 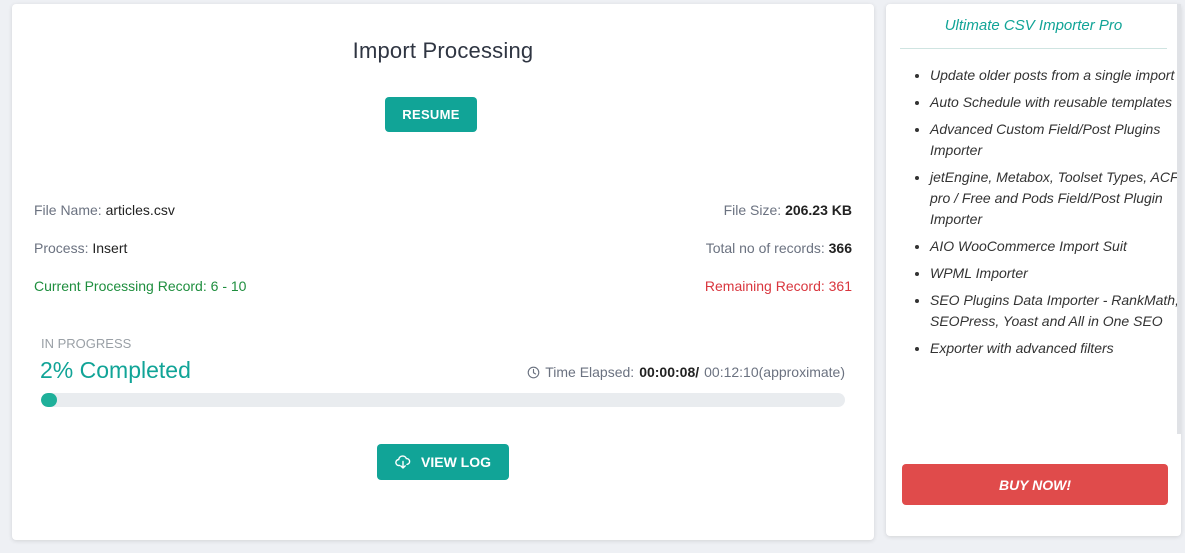 What do you see at coordinates (840, 248) in the screenshot?
I see `total-records-value: 366` at bounding box center [840, 248].